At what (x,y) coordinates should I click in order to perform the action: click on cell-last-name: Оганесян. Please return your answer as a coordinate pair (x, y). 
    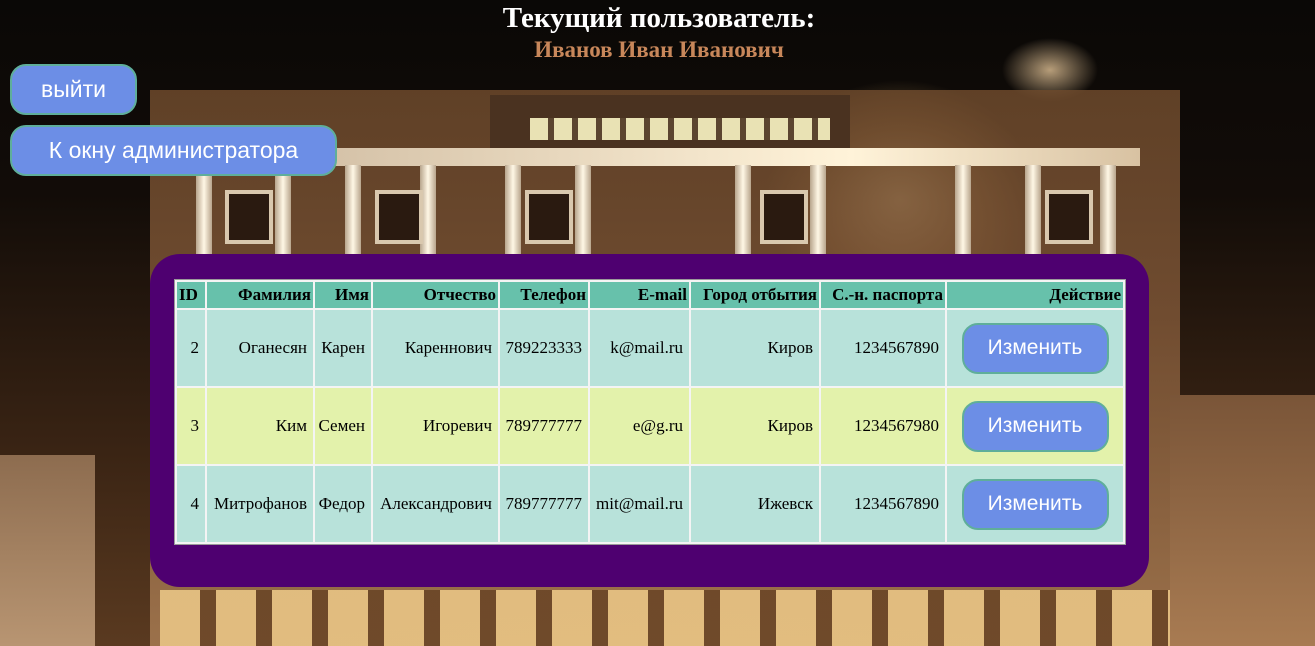
    Looking at the image, I should click on (260, 348).